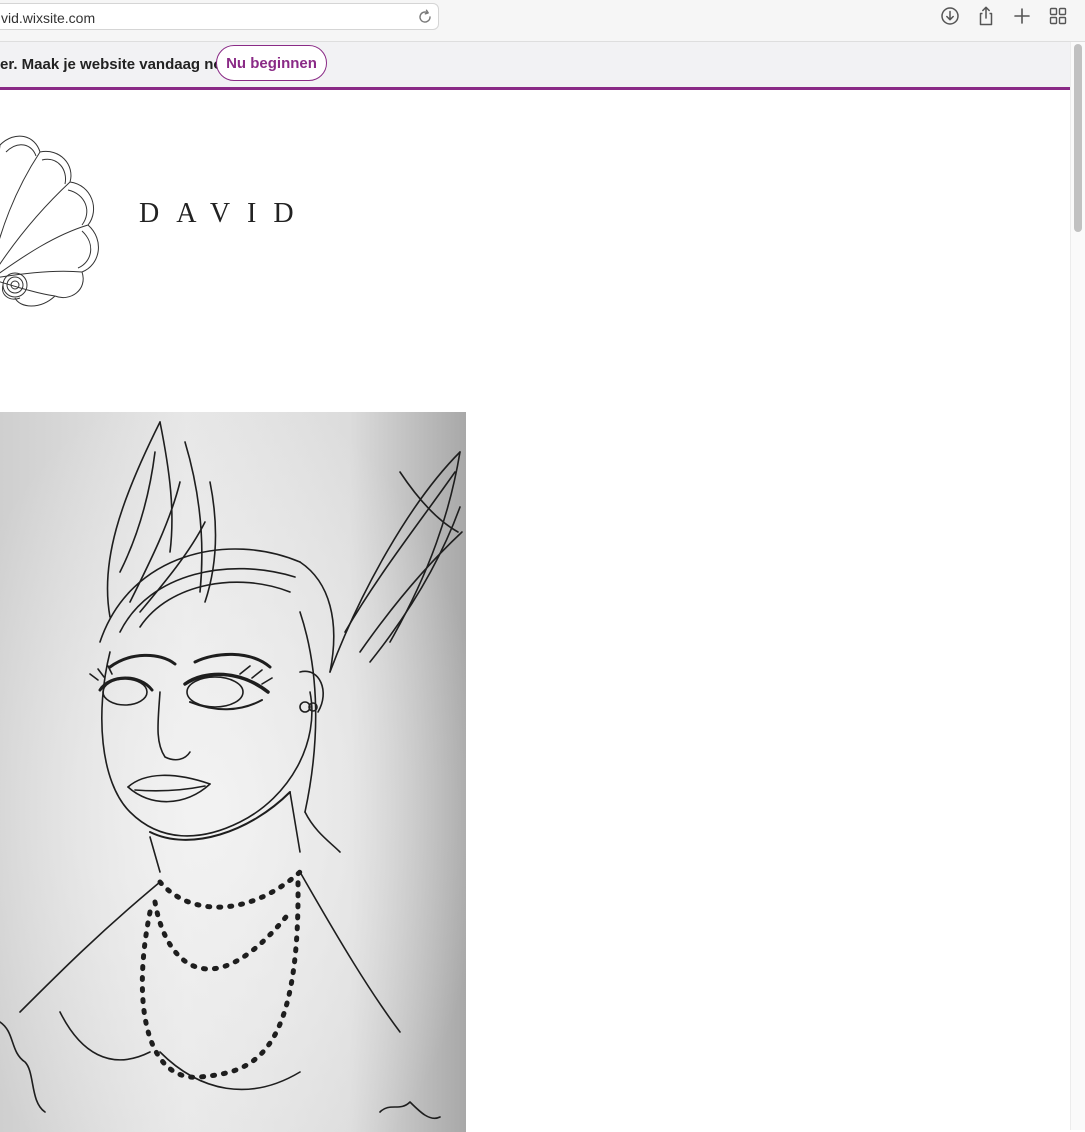 The height and width of the screenshot is (1132, 1085). What do you see at coordinates (225, 214) in the screenshot?
I see `site-title: DAVID` at bounding box center [225, 214].